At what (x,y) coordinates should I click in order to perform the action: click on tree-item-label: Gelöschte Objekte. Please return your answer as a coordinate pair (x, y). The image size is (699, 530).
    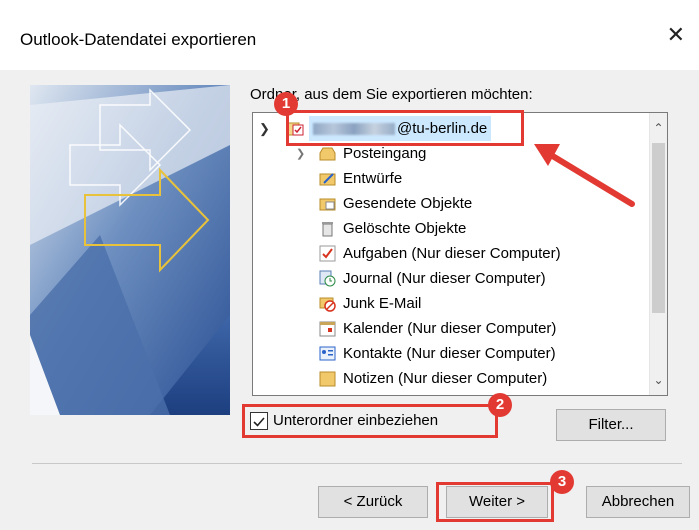
    Looking at the image, I should click on (405, 228).